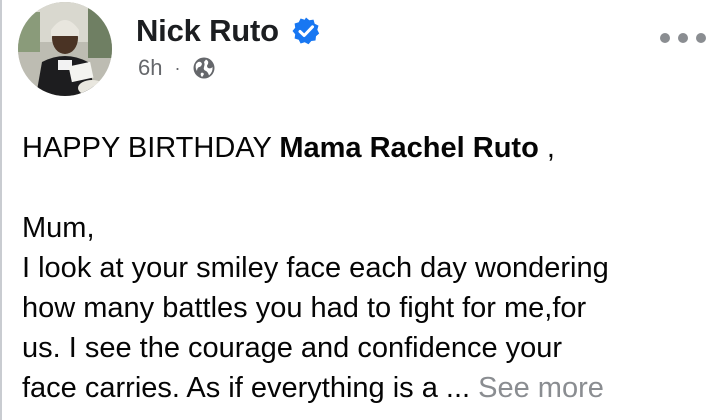  I want to click on ellipsis-icon, so click(665, 38).